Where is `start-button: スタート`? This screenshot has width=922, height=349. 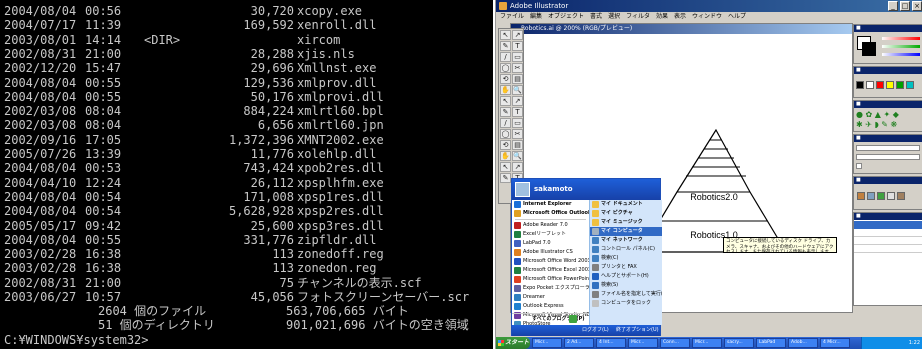
start-button: スタート is located at coordinates (513, 343).